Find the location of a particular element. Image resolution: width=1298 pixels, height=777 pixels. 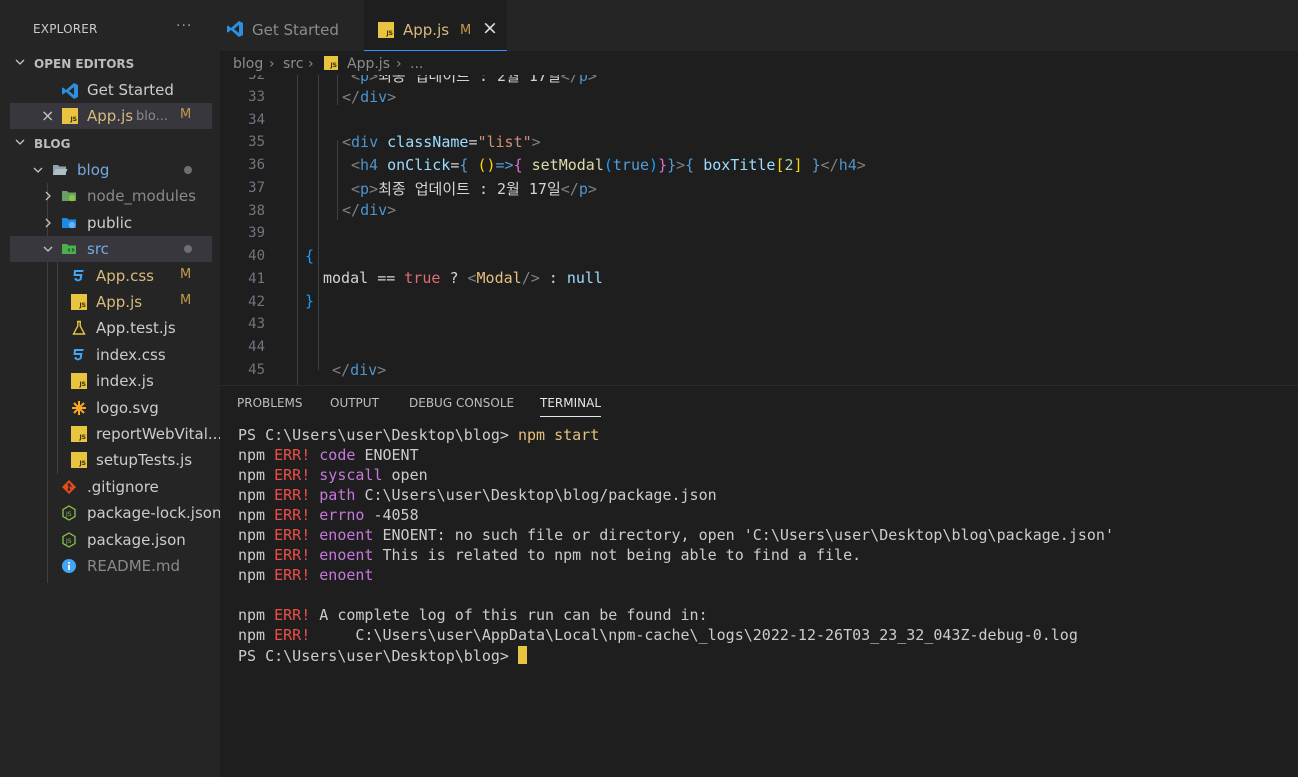

tree-folder-blog: blog is located at coordinates (111, 170).